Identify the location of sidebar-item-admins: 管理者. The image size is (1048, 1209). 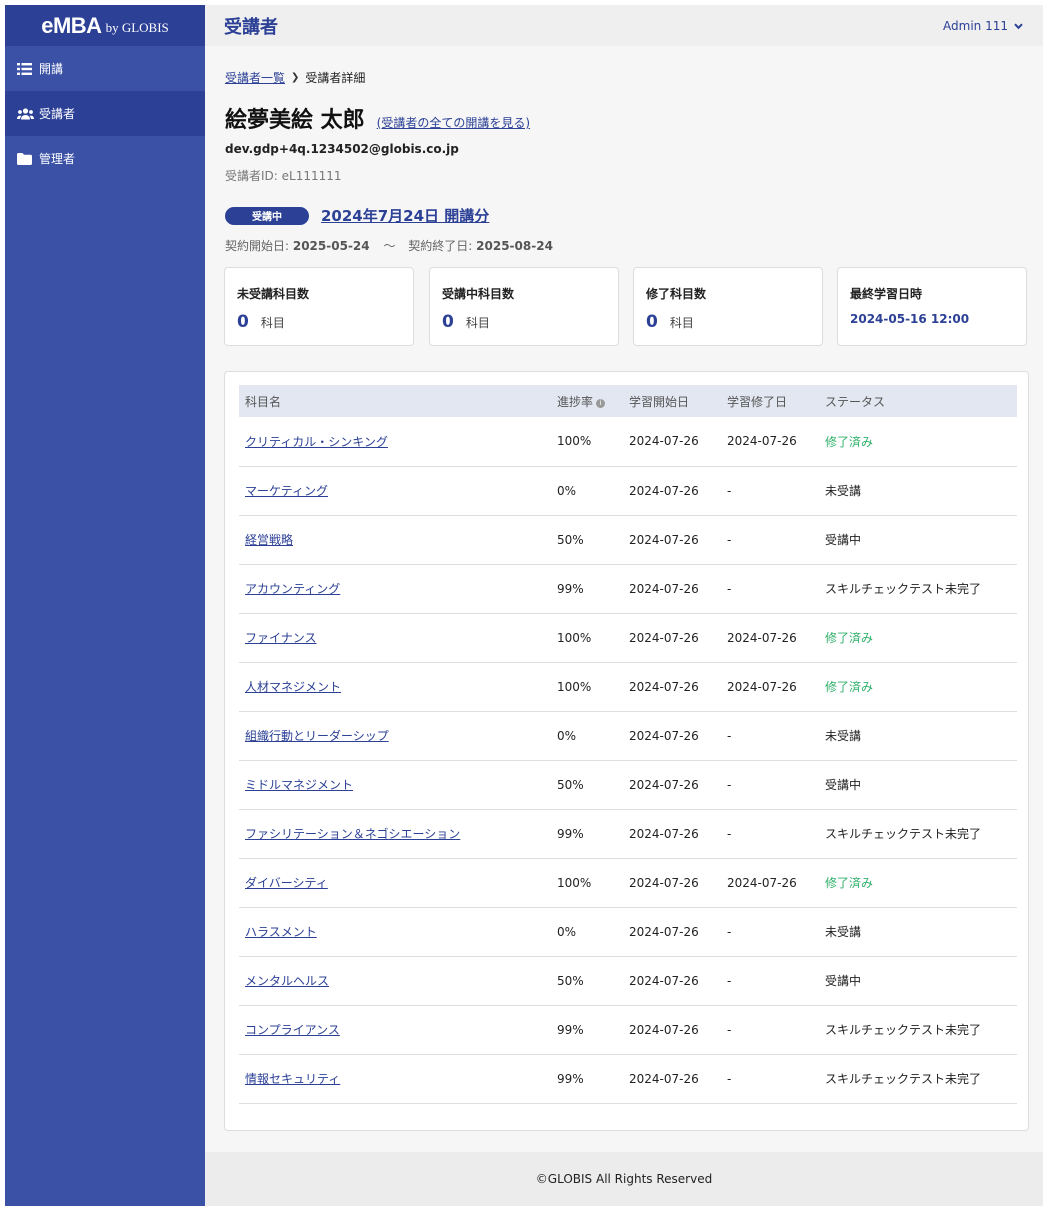
(105, 158).